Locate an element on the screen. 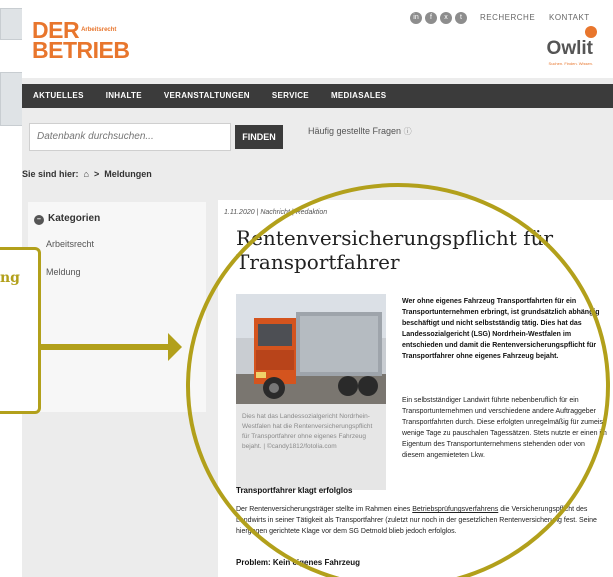  sidebar-heading-label: Kategorien is located at coordinates (74, 218).